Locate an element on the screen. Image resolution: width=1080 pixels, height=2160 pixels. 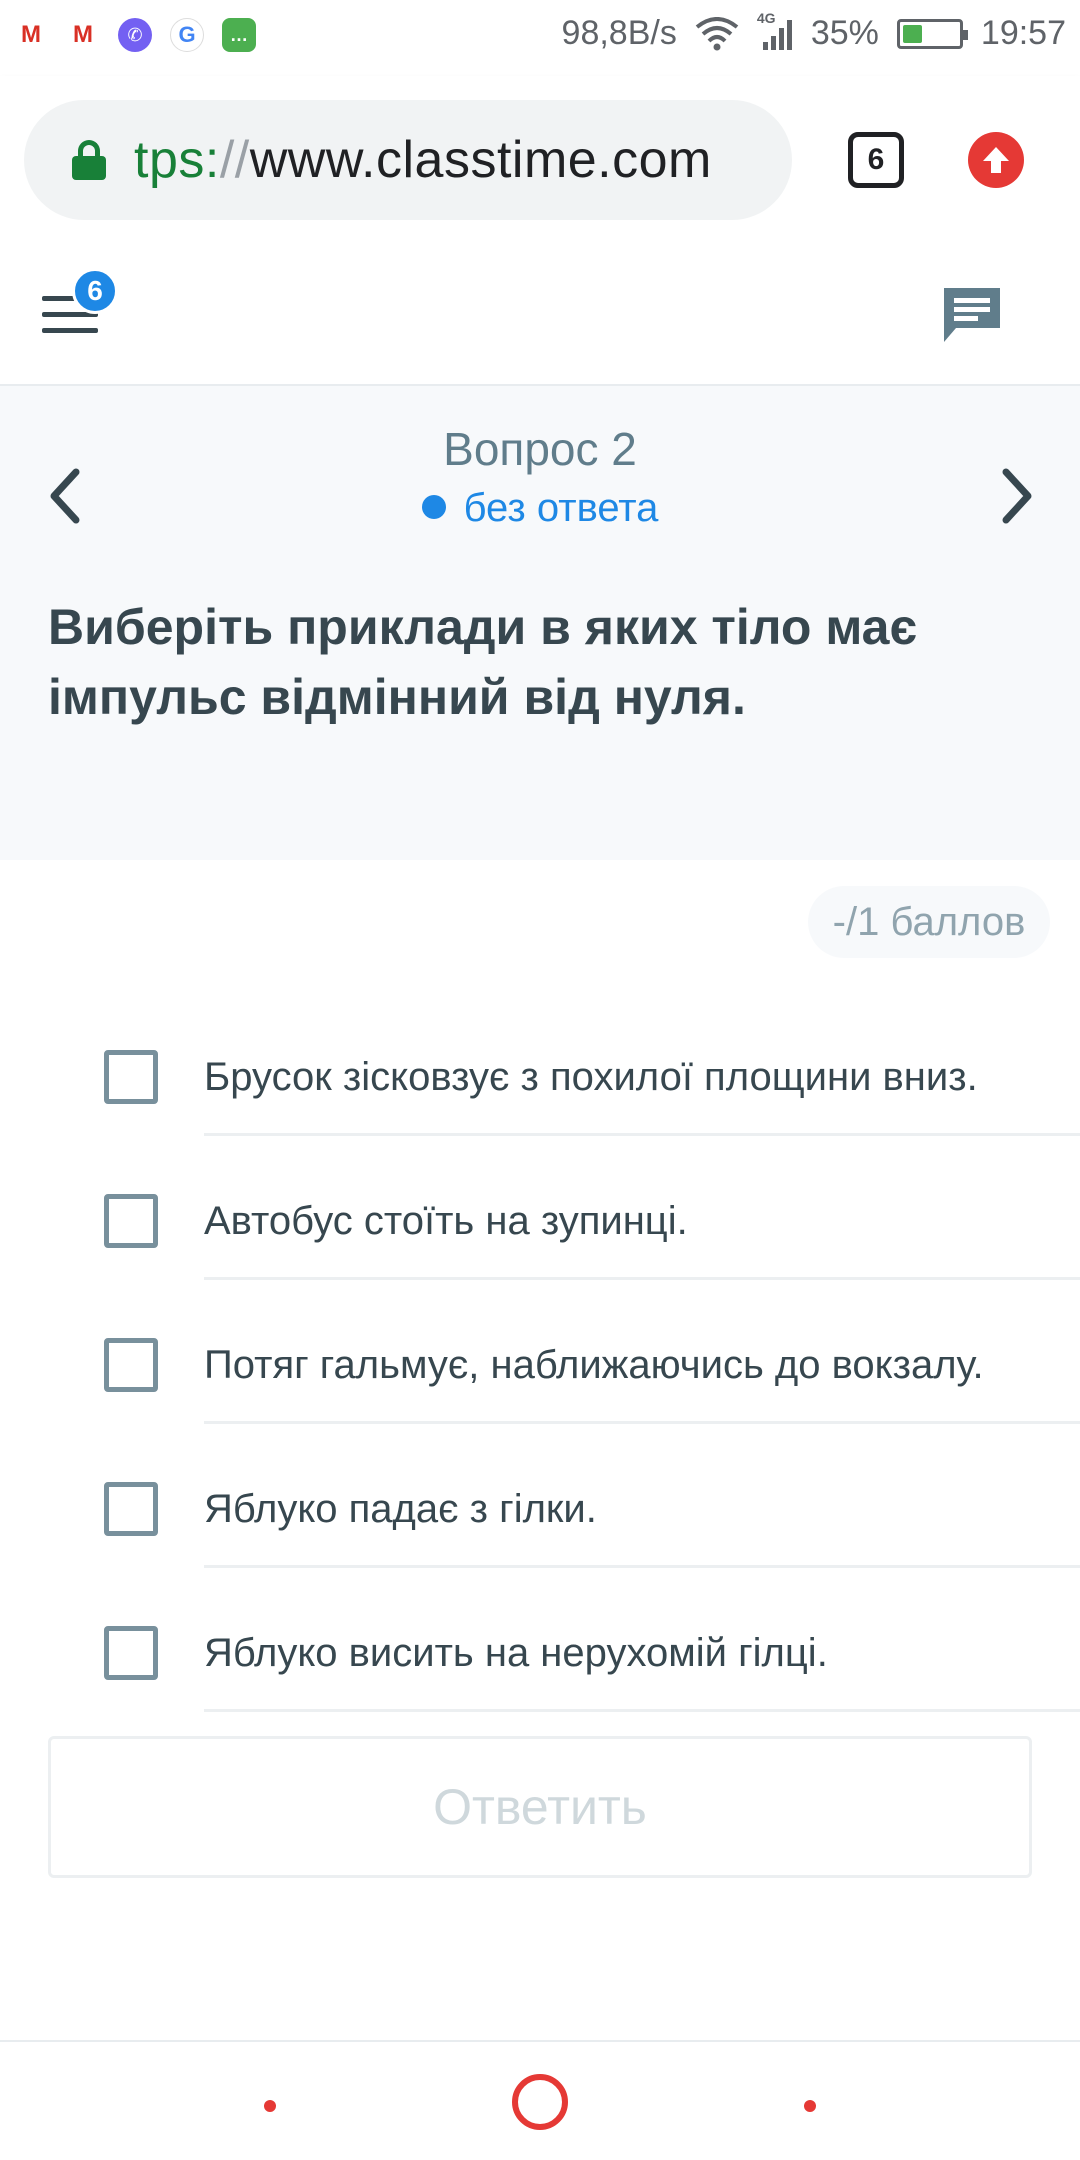
tab-count: 6 is located at coordinates (876, 159).